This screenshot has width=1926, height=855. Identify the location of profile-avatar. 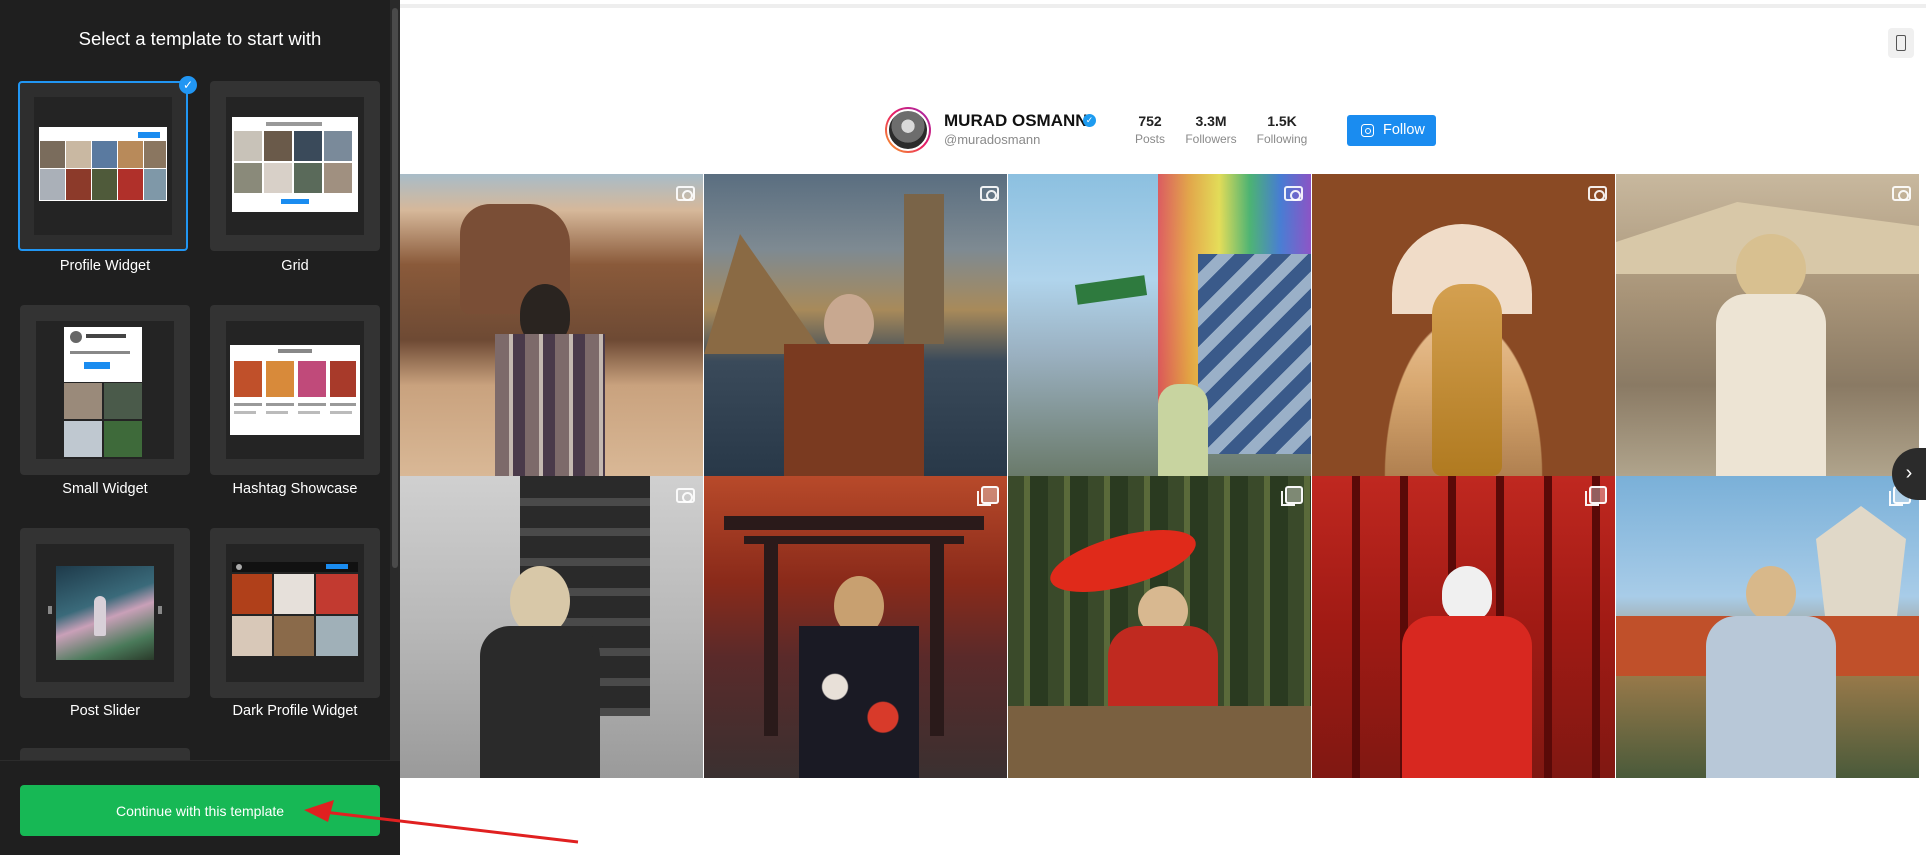
(908, 130).